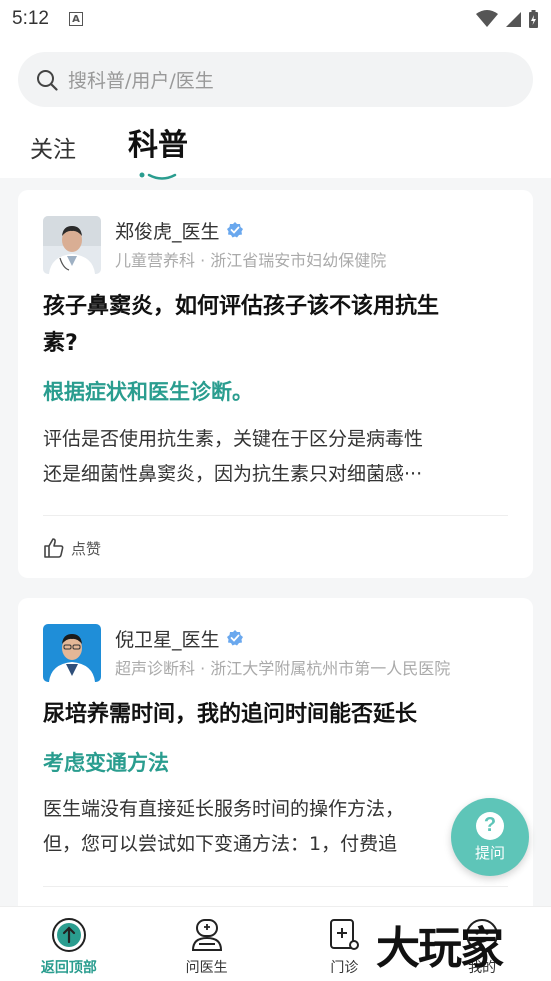 Image resolution: width=551 pixels, height=981 pixels. Describe the element at coordinates (440, 948) in the screenshot. I see `watermark-logo: 大玩家` at that location.